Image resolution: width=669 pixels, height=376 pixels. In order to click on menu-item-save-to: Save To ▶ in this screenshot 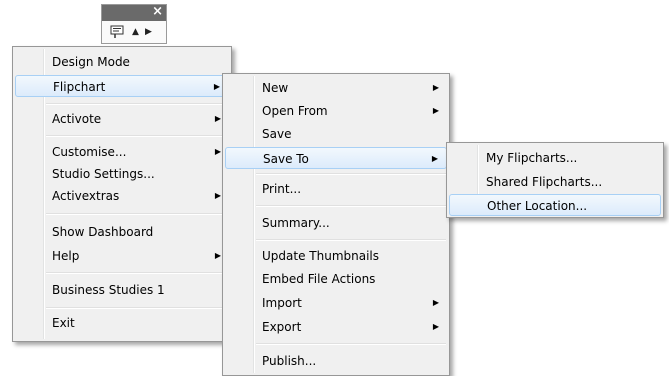, I will do `click(336, 158)`.